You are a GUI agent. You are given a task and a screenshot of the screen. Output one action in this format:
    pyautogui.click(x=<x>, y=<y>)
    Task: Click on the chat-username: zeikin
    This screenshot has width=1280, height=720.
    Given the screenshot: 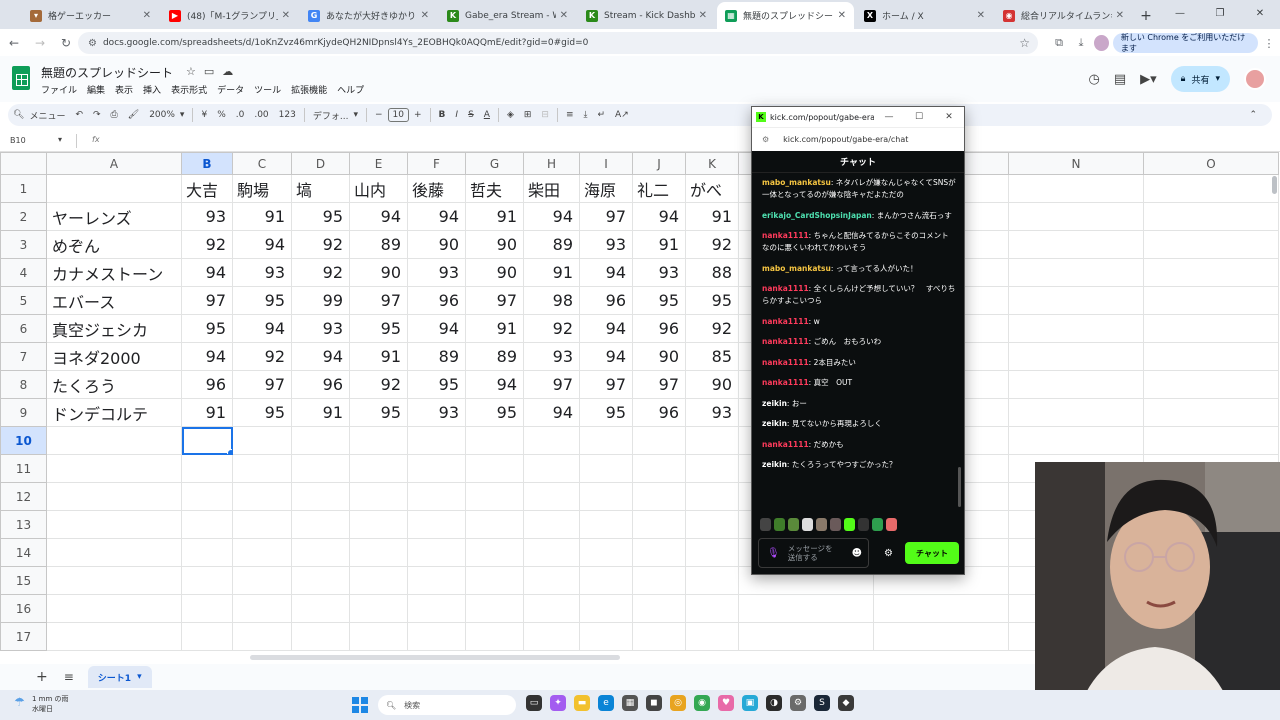 What is the action you would take?
    pyautogui.click(x=774, y=423)
    